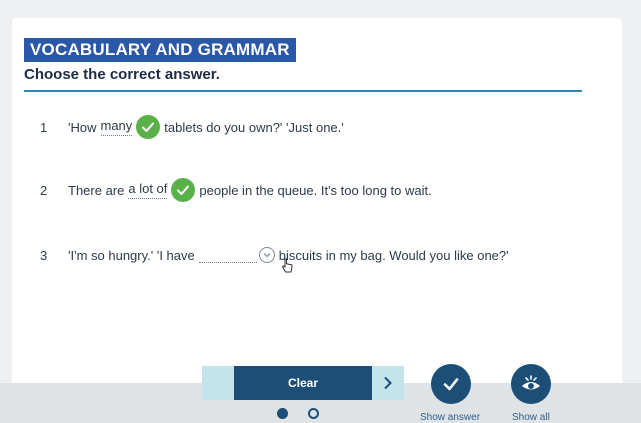 This screenshot has width=641, height=423. What do you see at coordinates (116, 127) in the screenshot?
I see `selected-answer: many` at bounding box center [116, 127].